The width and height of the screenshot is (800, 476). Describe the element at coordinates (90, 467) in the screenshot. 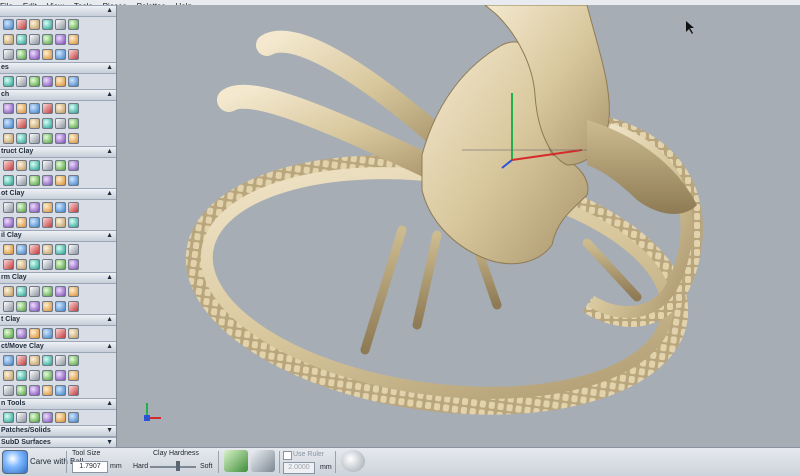

I see `tool-size-input: 1.7907` at that location.